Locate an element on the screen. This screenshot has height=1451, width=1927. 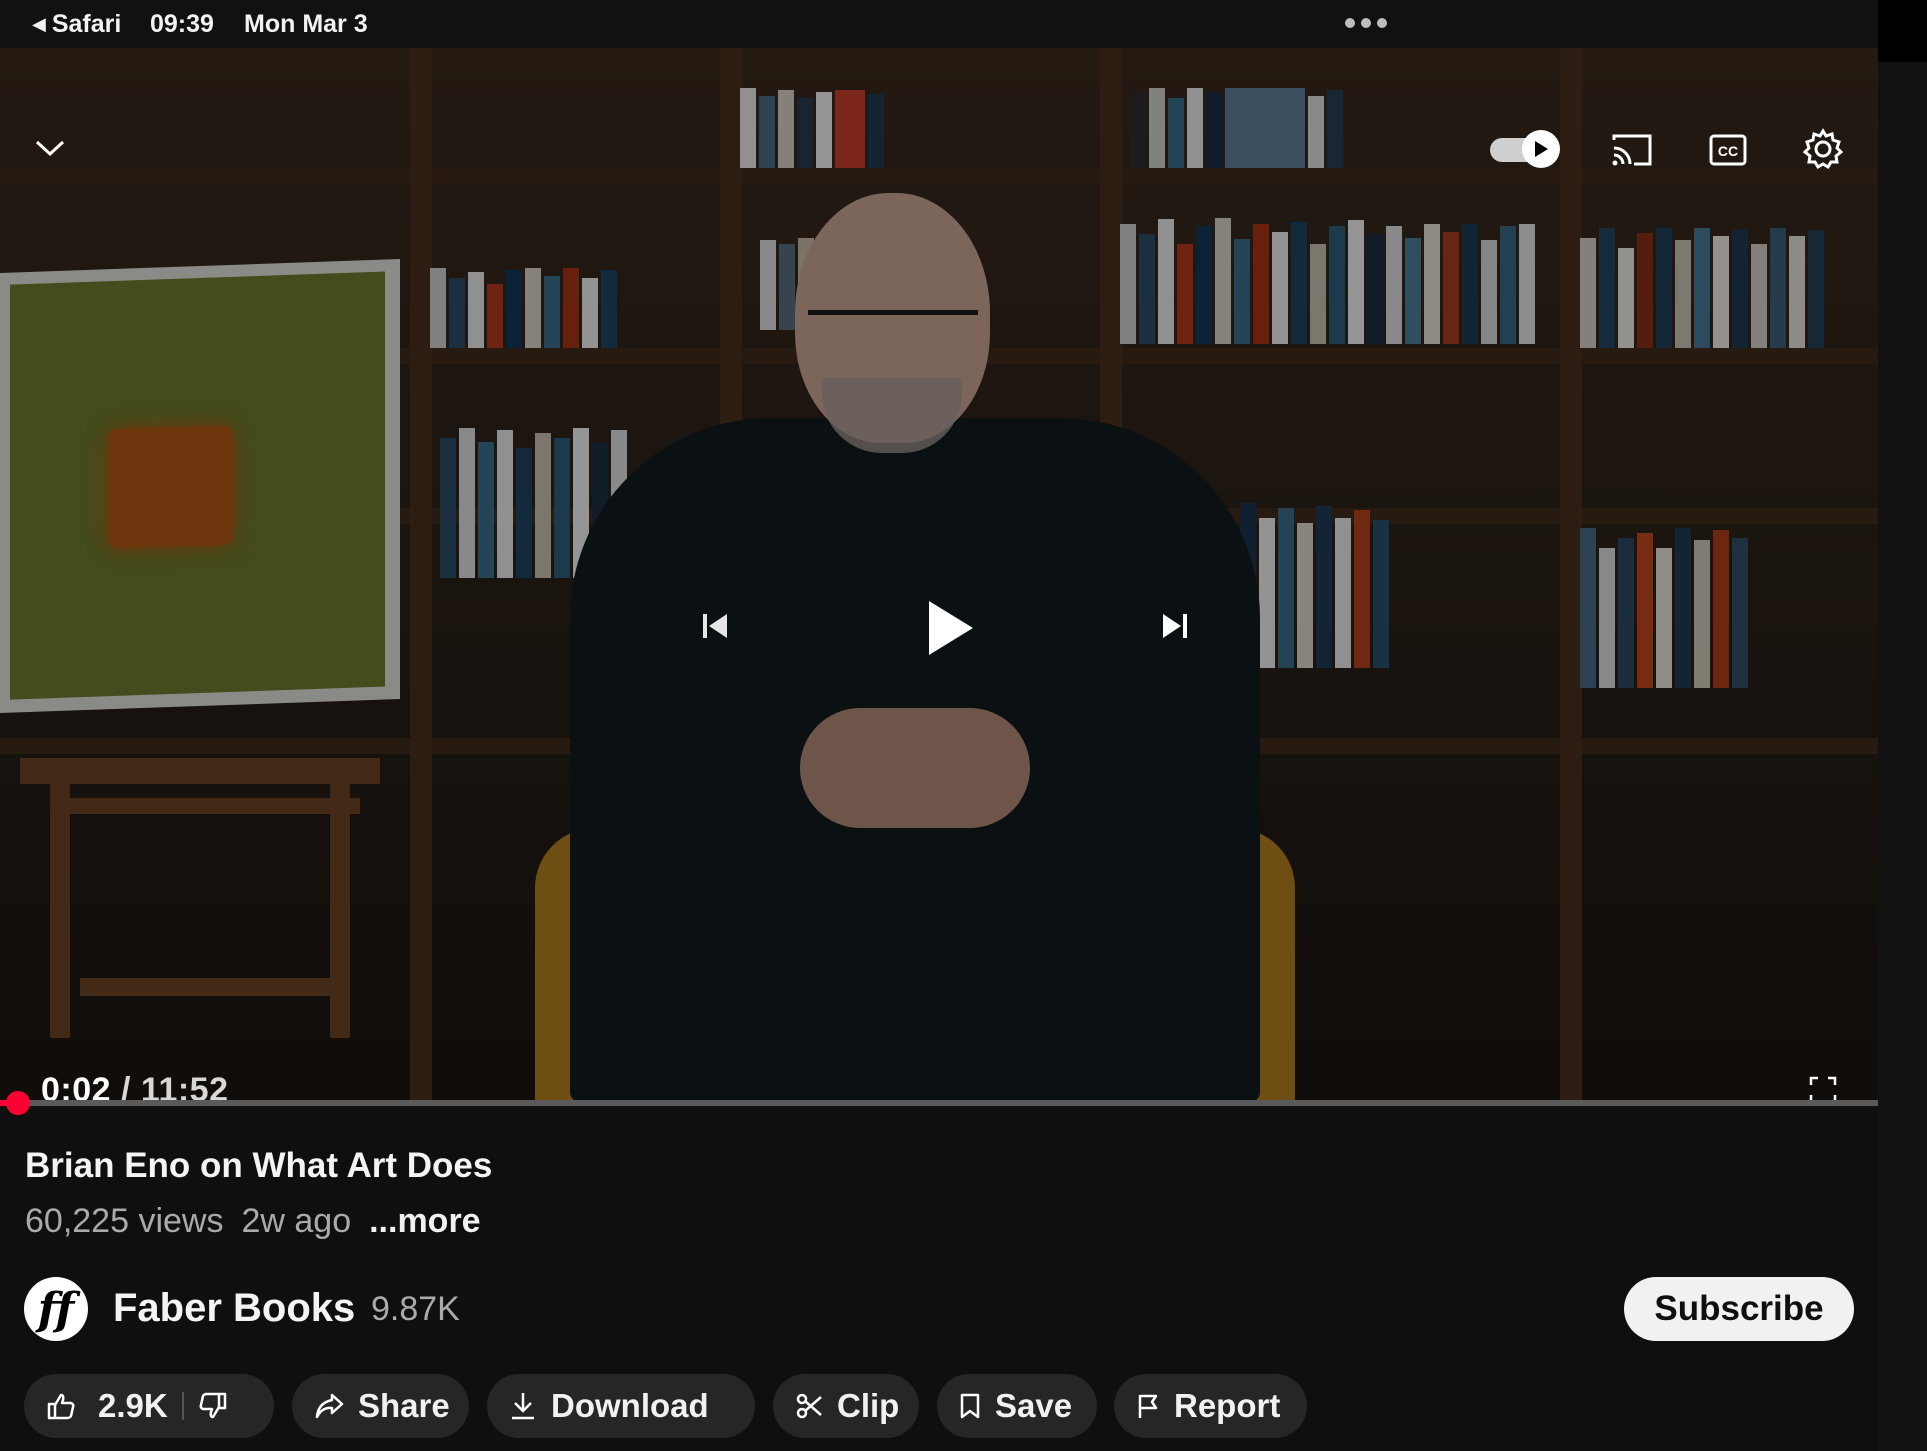
flag-icon is located at coordinates (1148, 1406).